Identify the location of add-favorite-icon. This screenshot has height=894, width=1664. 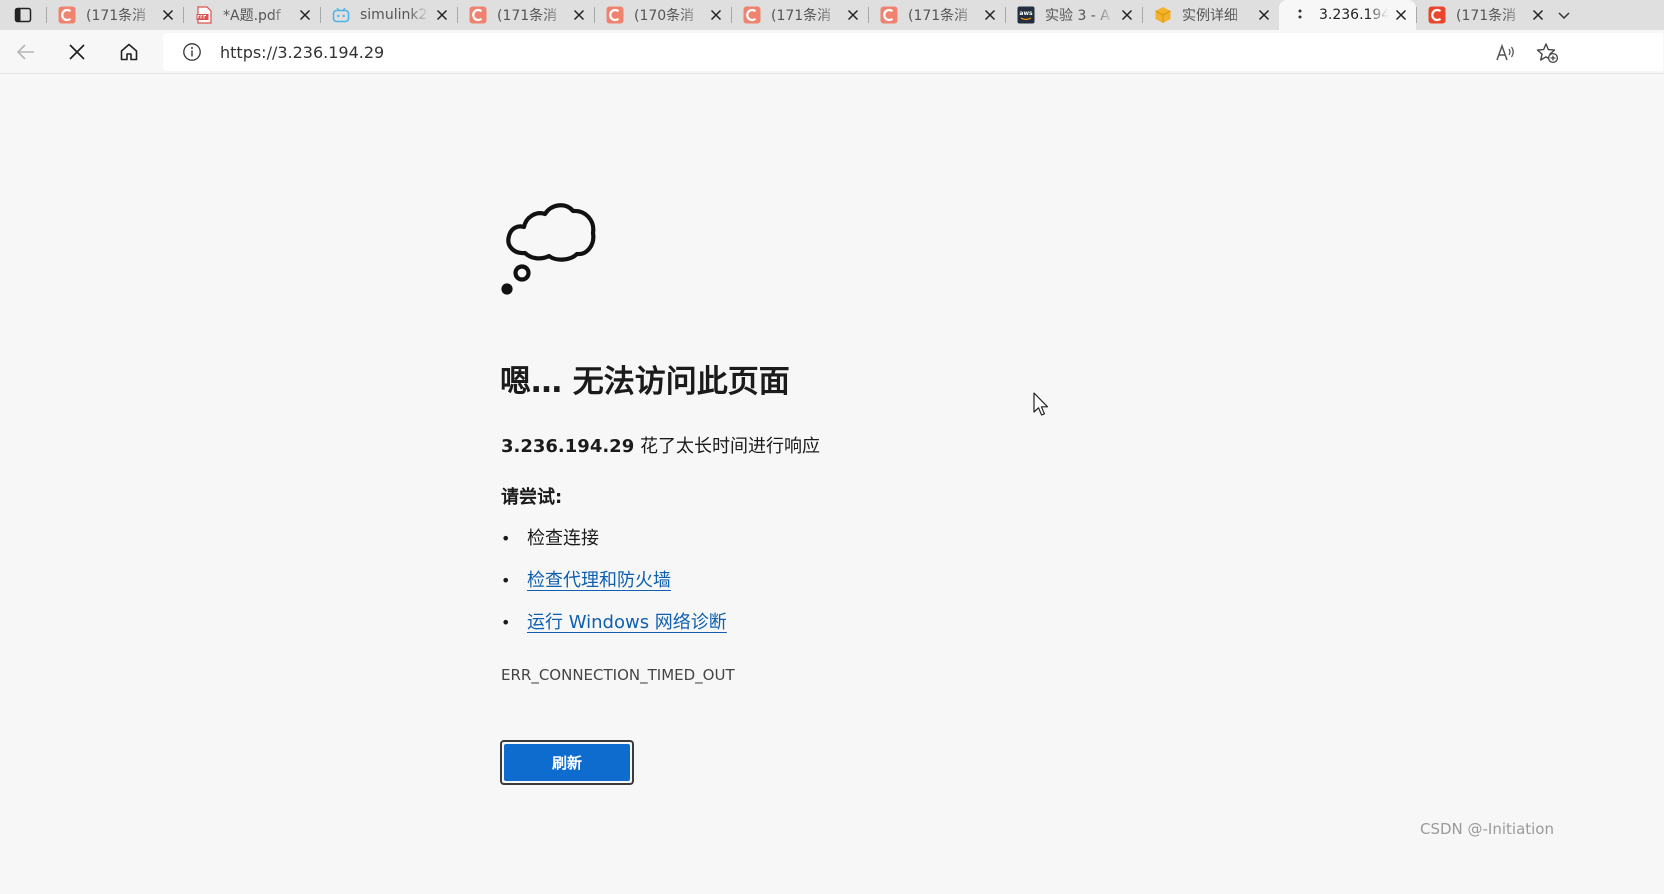
(1548, 53).